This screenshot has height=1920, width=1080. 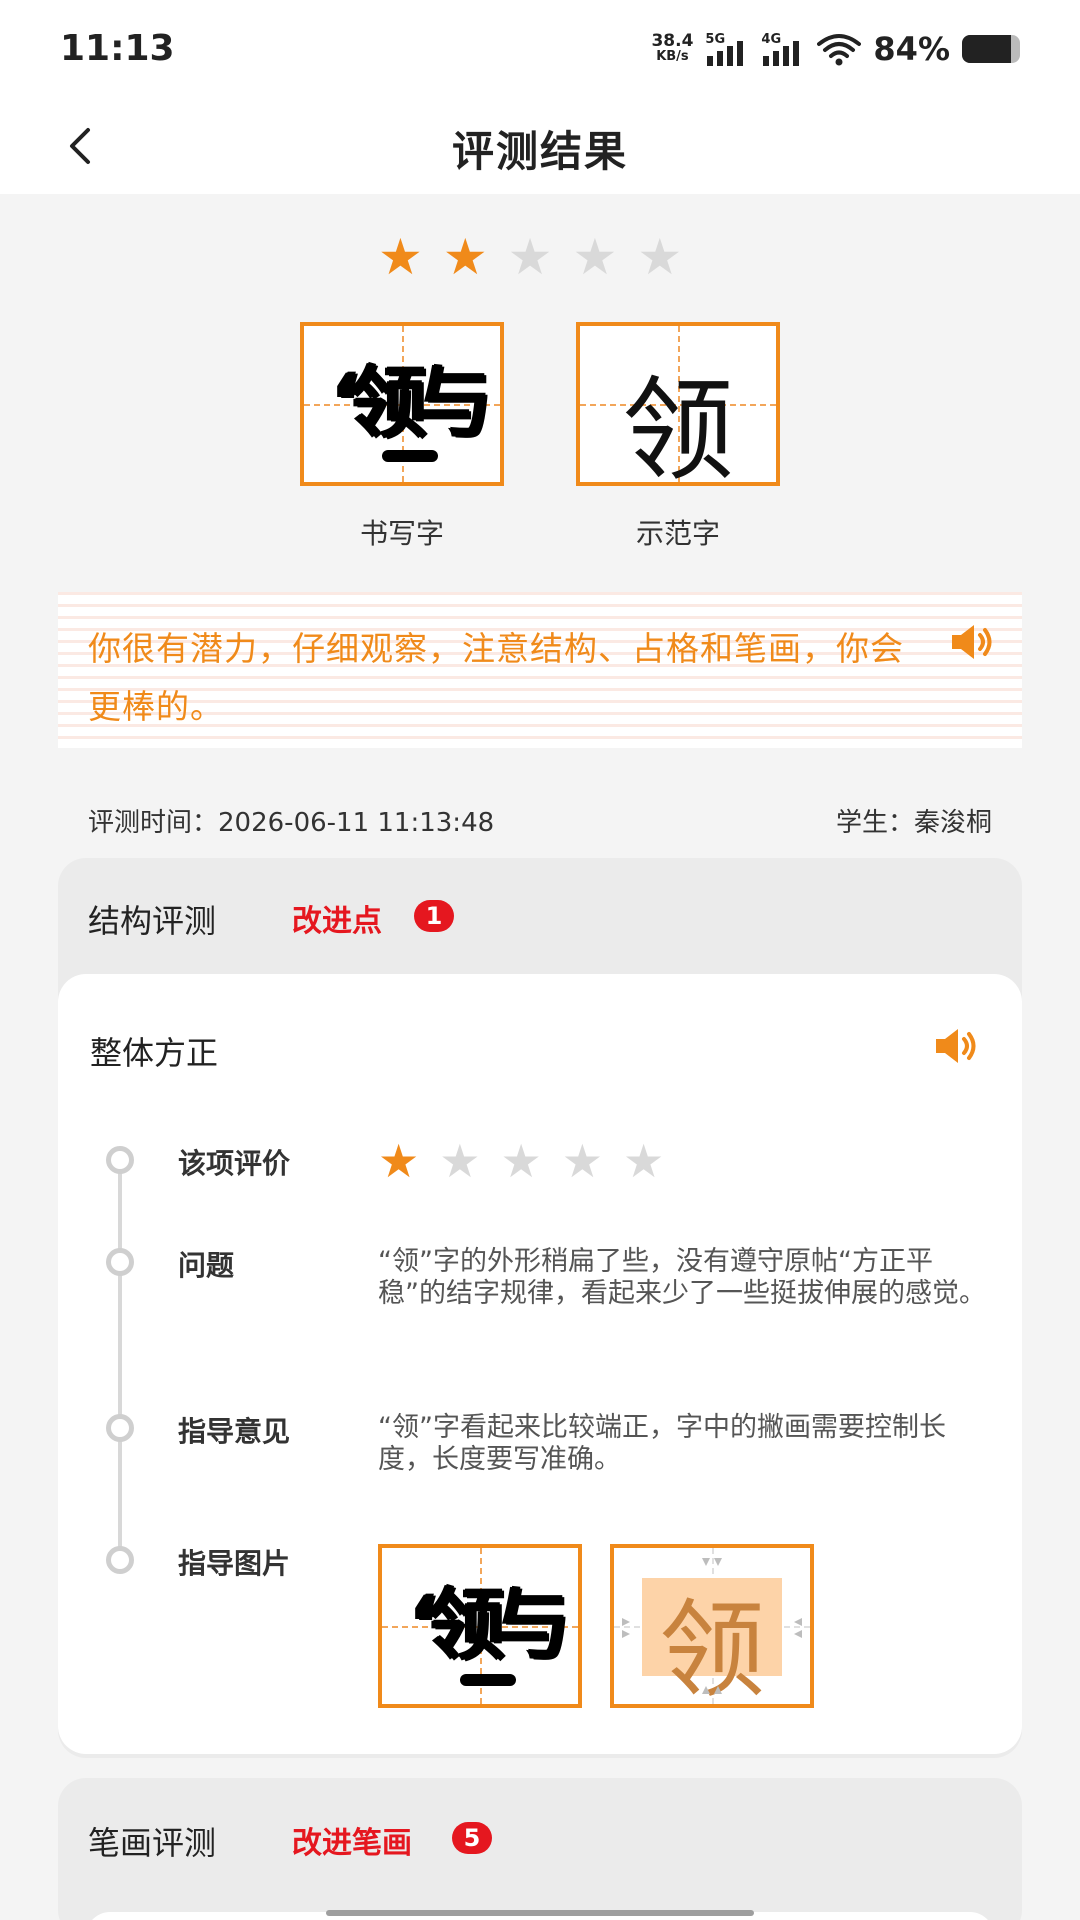 What do you see at coordinates (662, 1443) in the screenshot?
I see `guidance-text: “领”字看起来比较端正，字中的撇画需要控制长度，长度要写准确。` at bounding box center [662, 1443].